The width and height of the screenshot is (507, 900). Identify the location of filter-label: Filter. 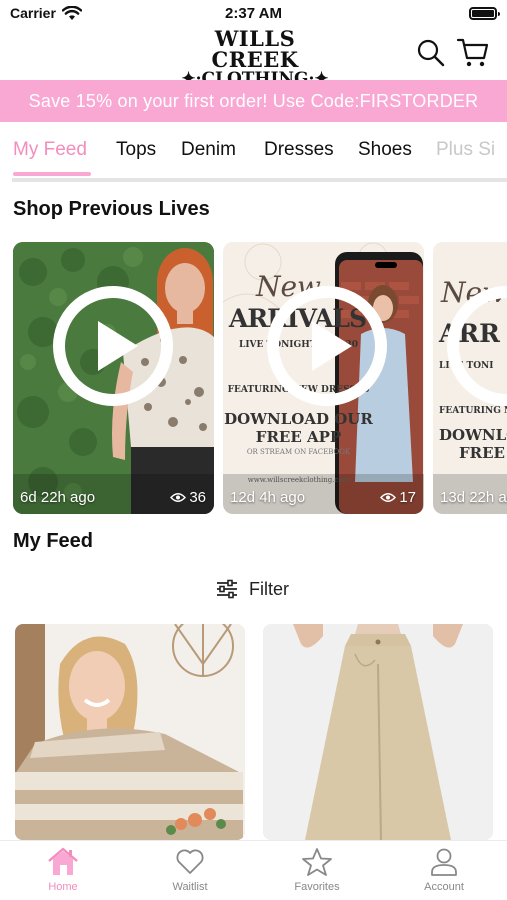
(269, 588).